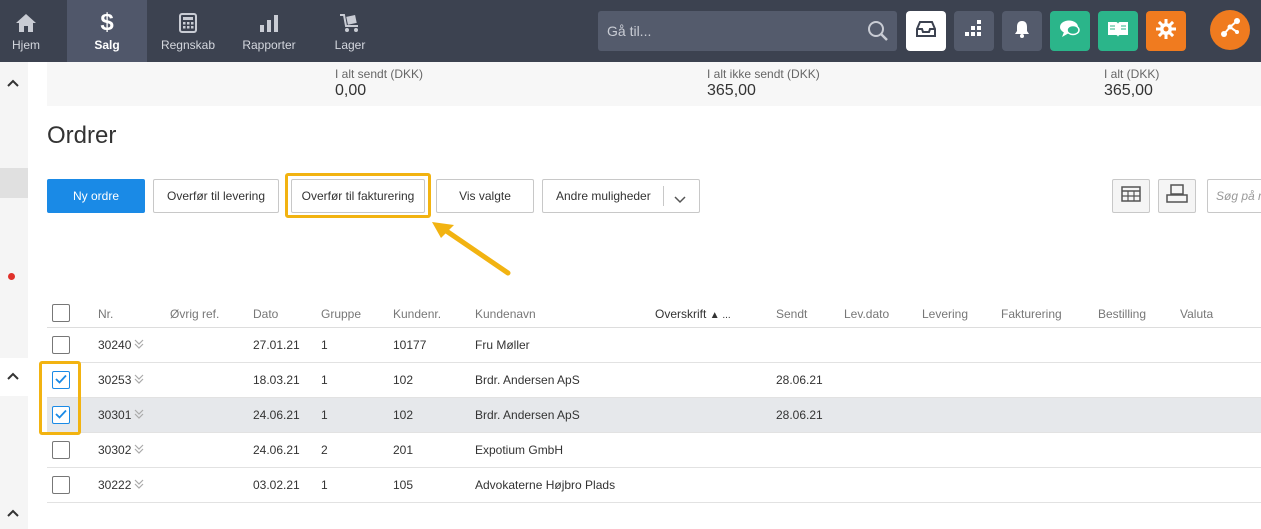  What do you see at coordinates (351, 90) in the screenshot?
I see `sum-value: 0,00` at bounding box center [351, 90].